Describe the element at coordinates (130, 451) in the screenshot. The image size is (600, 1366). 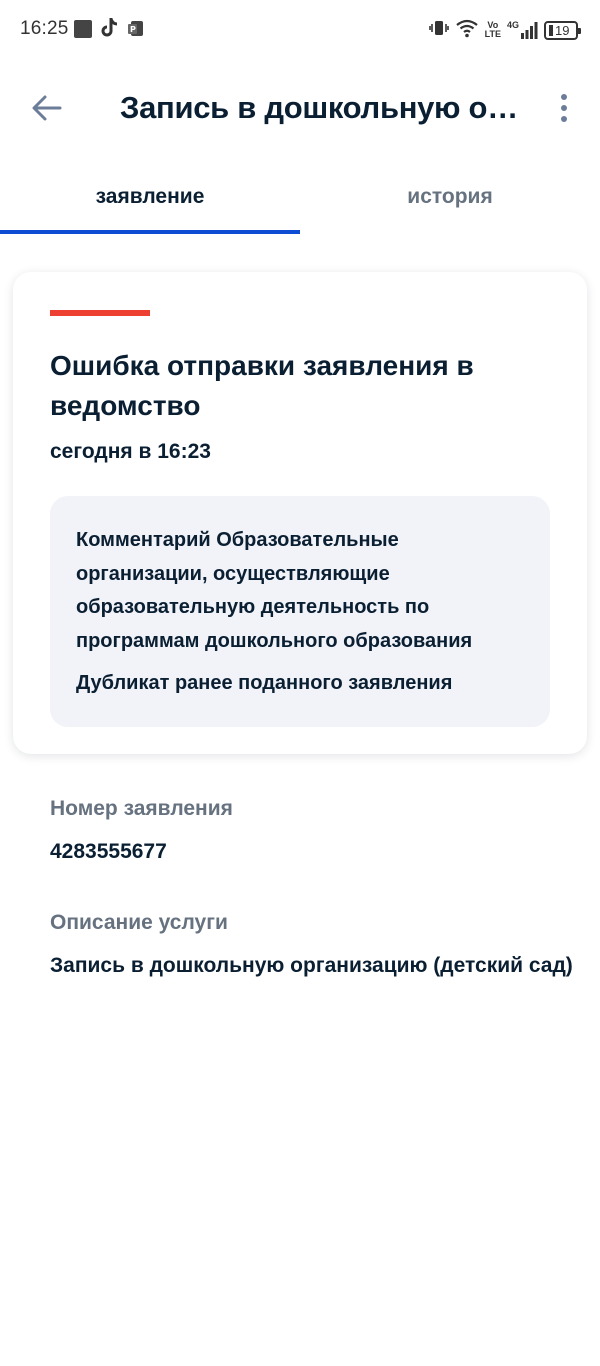
I see `status-date: сегодня в 16:23` at that location.